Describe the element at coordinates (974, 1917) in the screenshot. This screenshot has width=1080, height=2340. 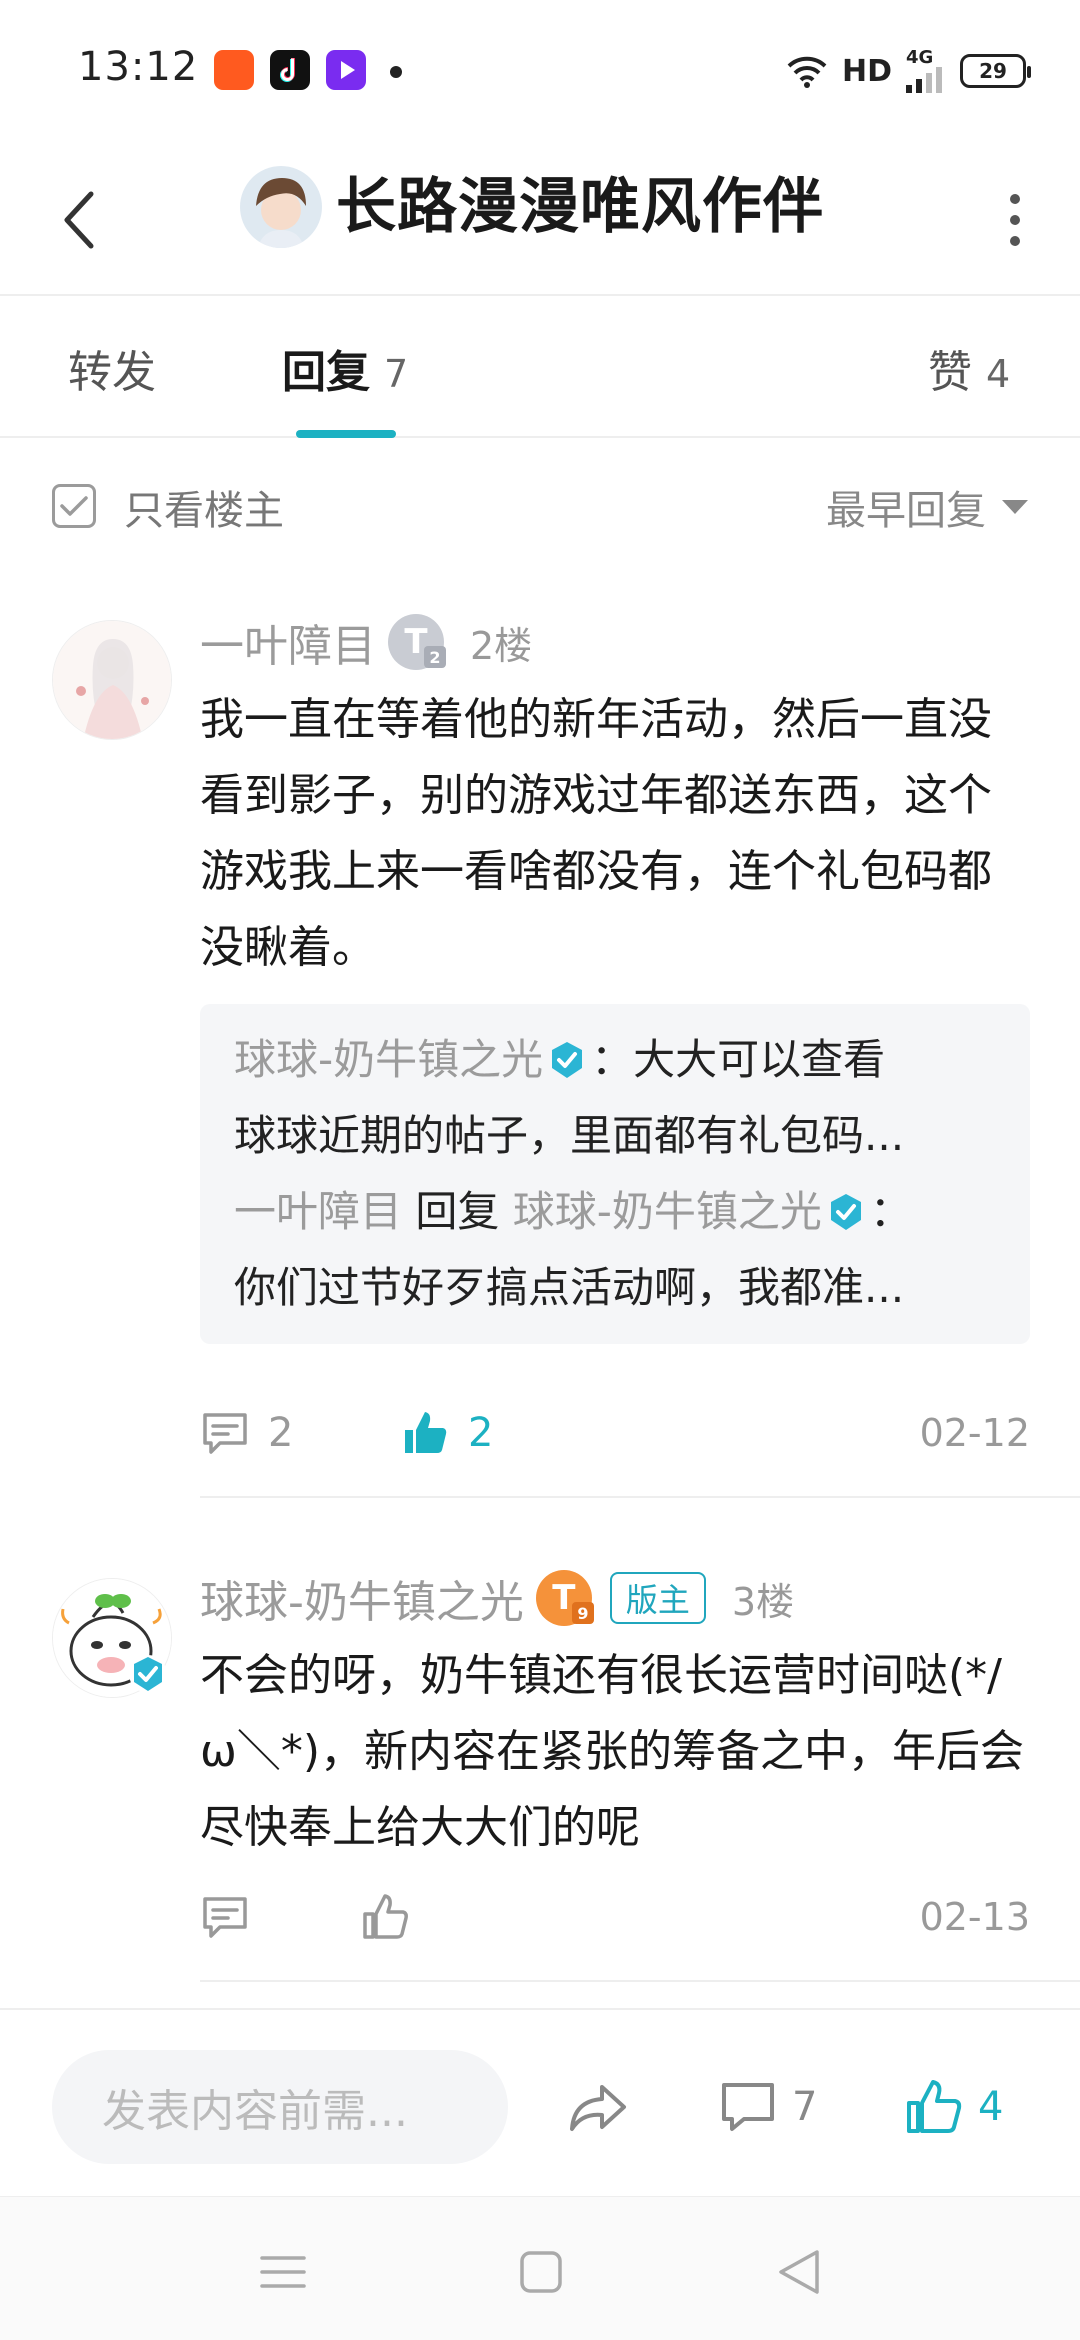
I see `comment-date: 02-13` at that location.